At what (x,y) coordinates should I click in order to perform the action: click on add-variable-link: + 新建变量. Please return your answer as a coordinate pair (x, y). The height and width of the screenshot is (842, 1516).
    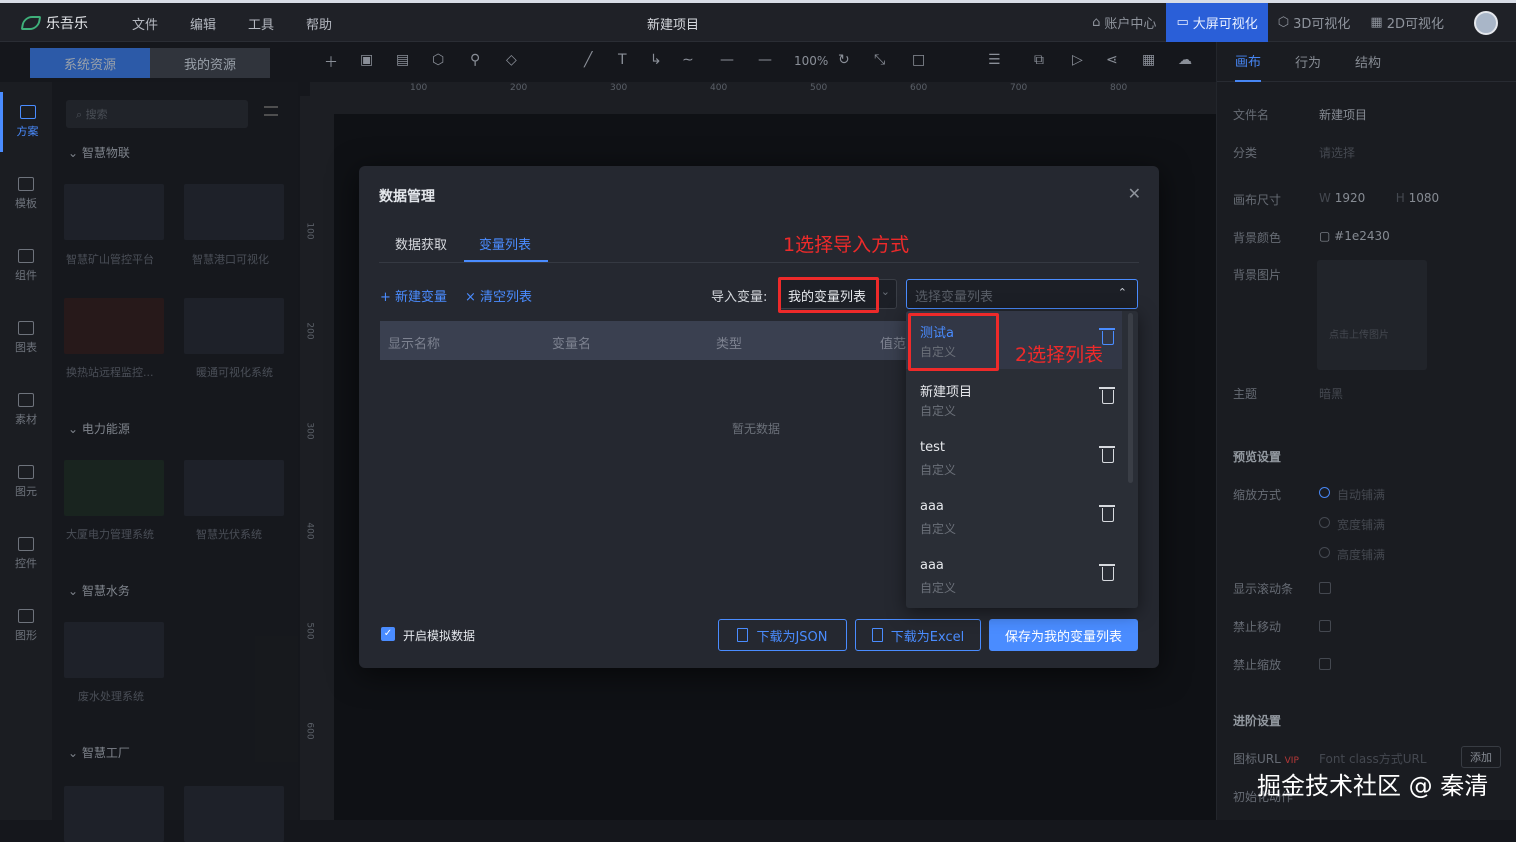
    Looking at the image, I should click on (413, 295).